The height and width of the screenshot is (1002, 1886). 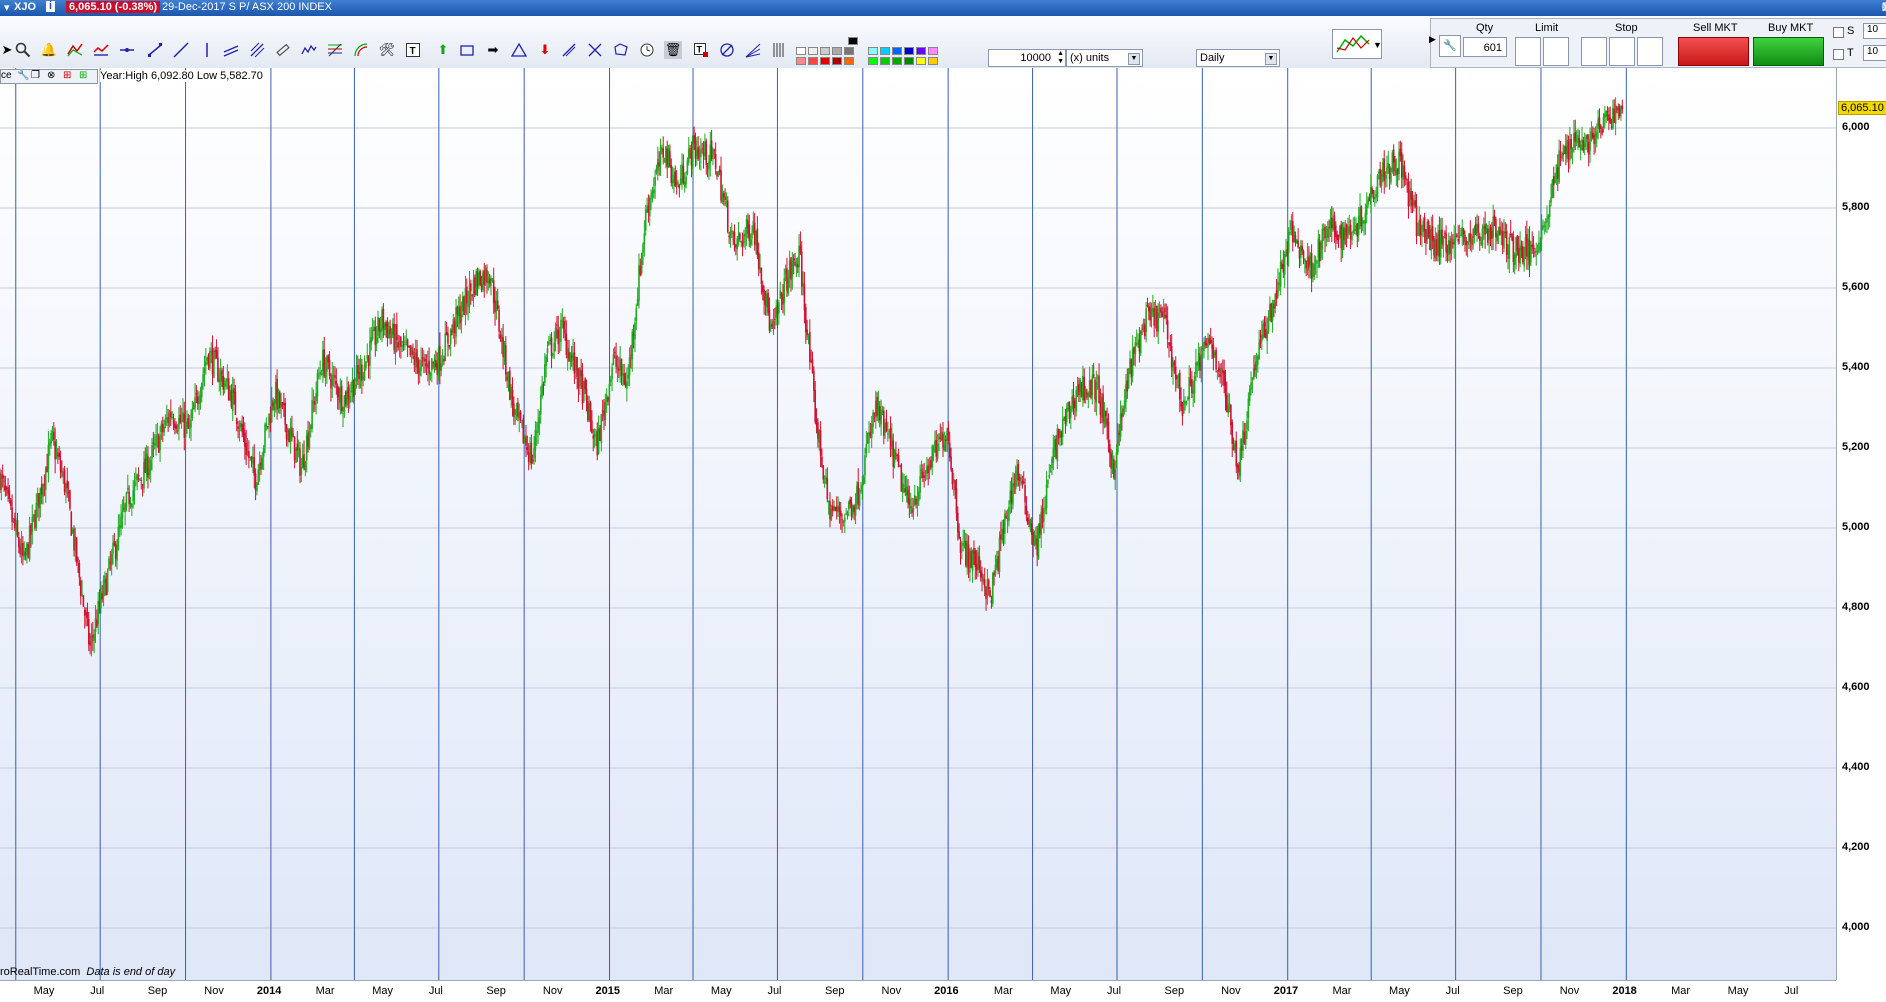 I want to click on down-arrow-icon: ⬇, so click(x=545, y=50).